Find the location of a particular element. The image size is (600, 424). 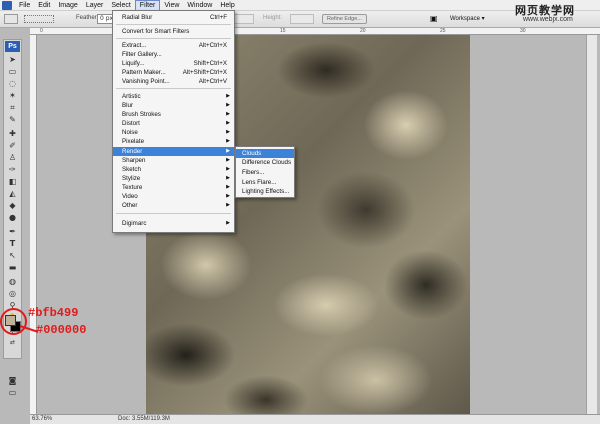

healing-brush-tool-icon: ✚ is located at coordinates (12, 134).